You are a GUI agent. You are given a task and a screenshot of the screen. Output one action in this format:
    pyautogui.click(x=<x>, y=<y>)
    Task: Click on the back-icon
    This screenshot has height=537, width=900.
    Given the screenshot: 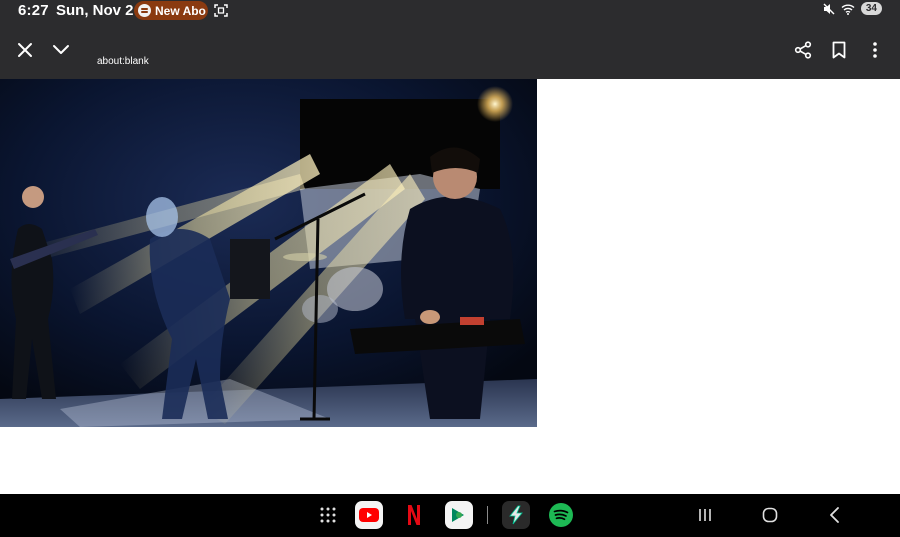 What is the action you would take?
    pyautogui.click(x=834, y=515)
    